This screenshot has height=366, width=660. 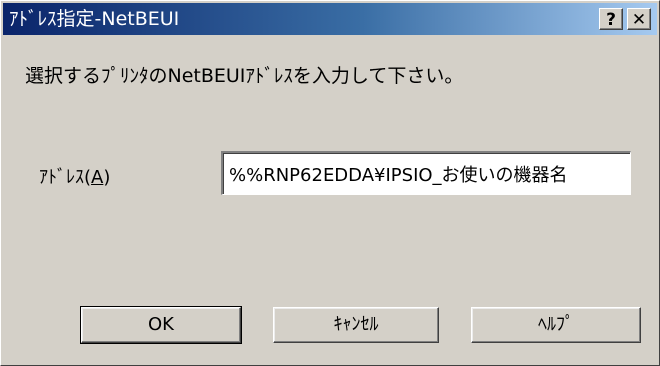 I want to click on address-label: ｱﾄﾞﾚｽ(A), so click(x=74, y=176).